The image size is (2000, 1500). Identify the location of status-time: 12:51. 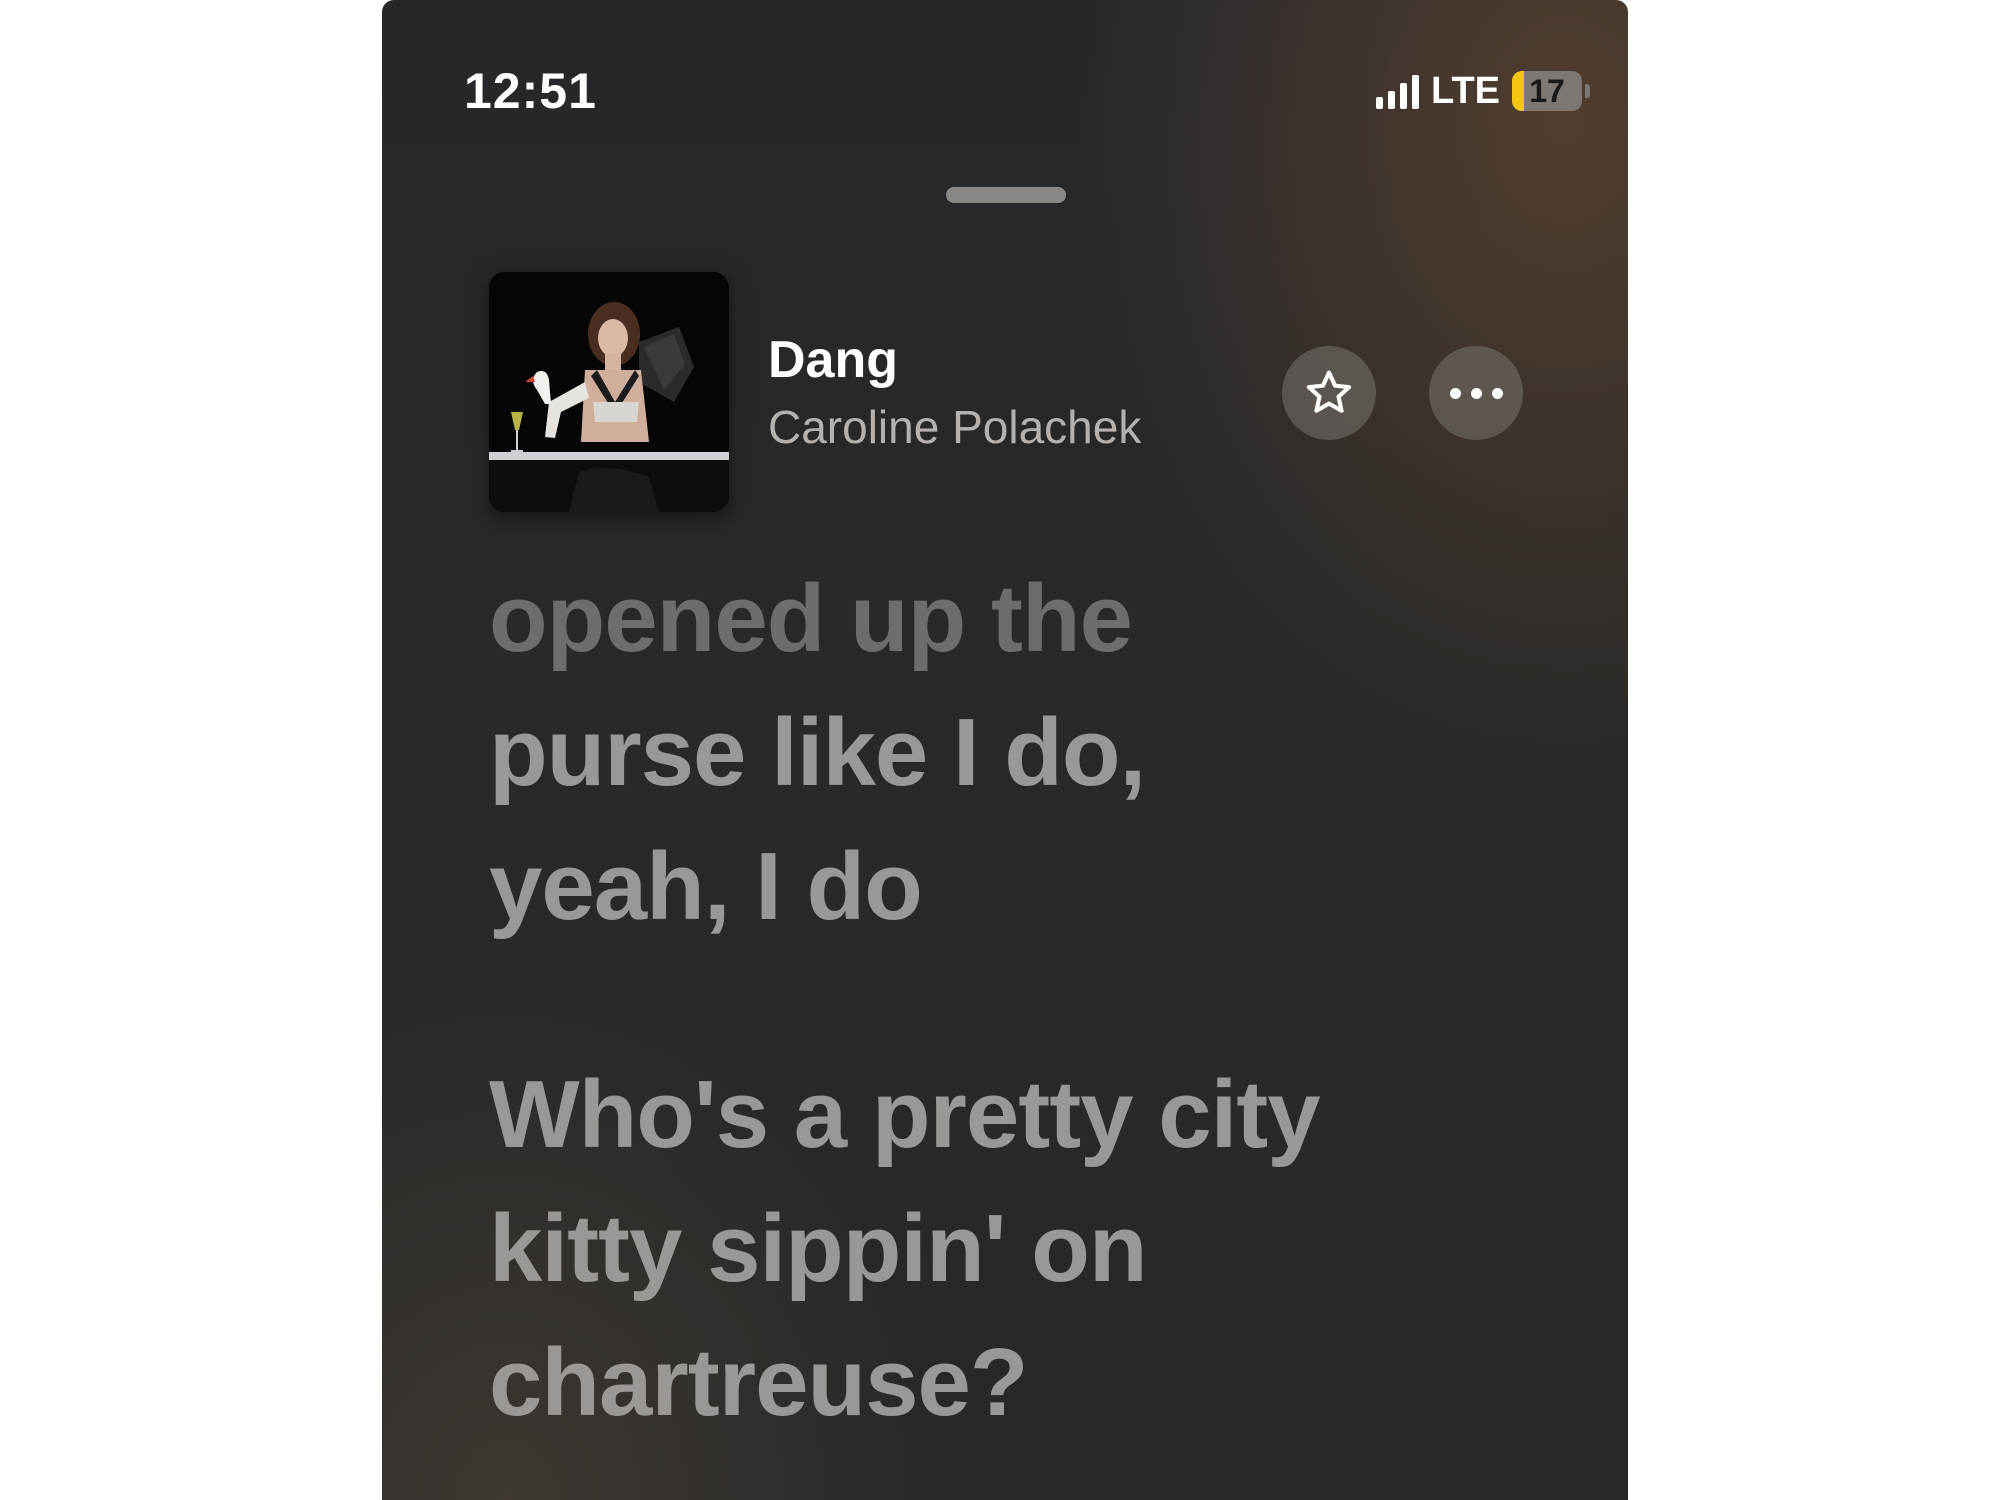
(530, 91).